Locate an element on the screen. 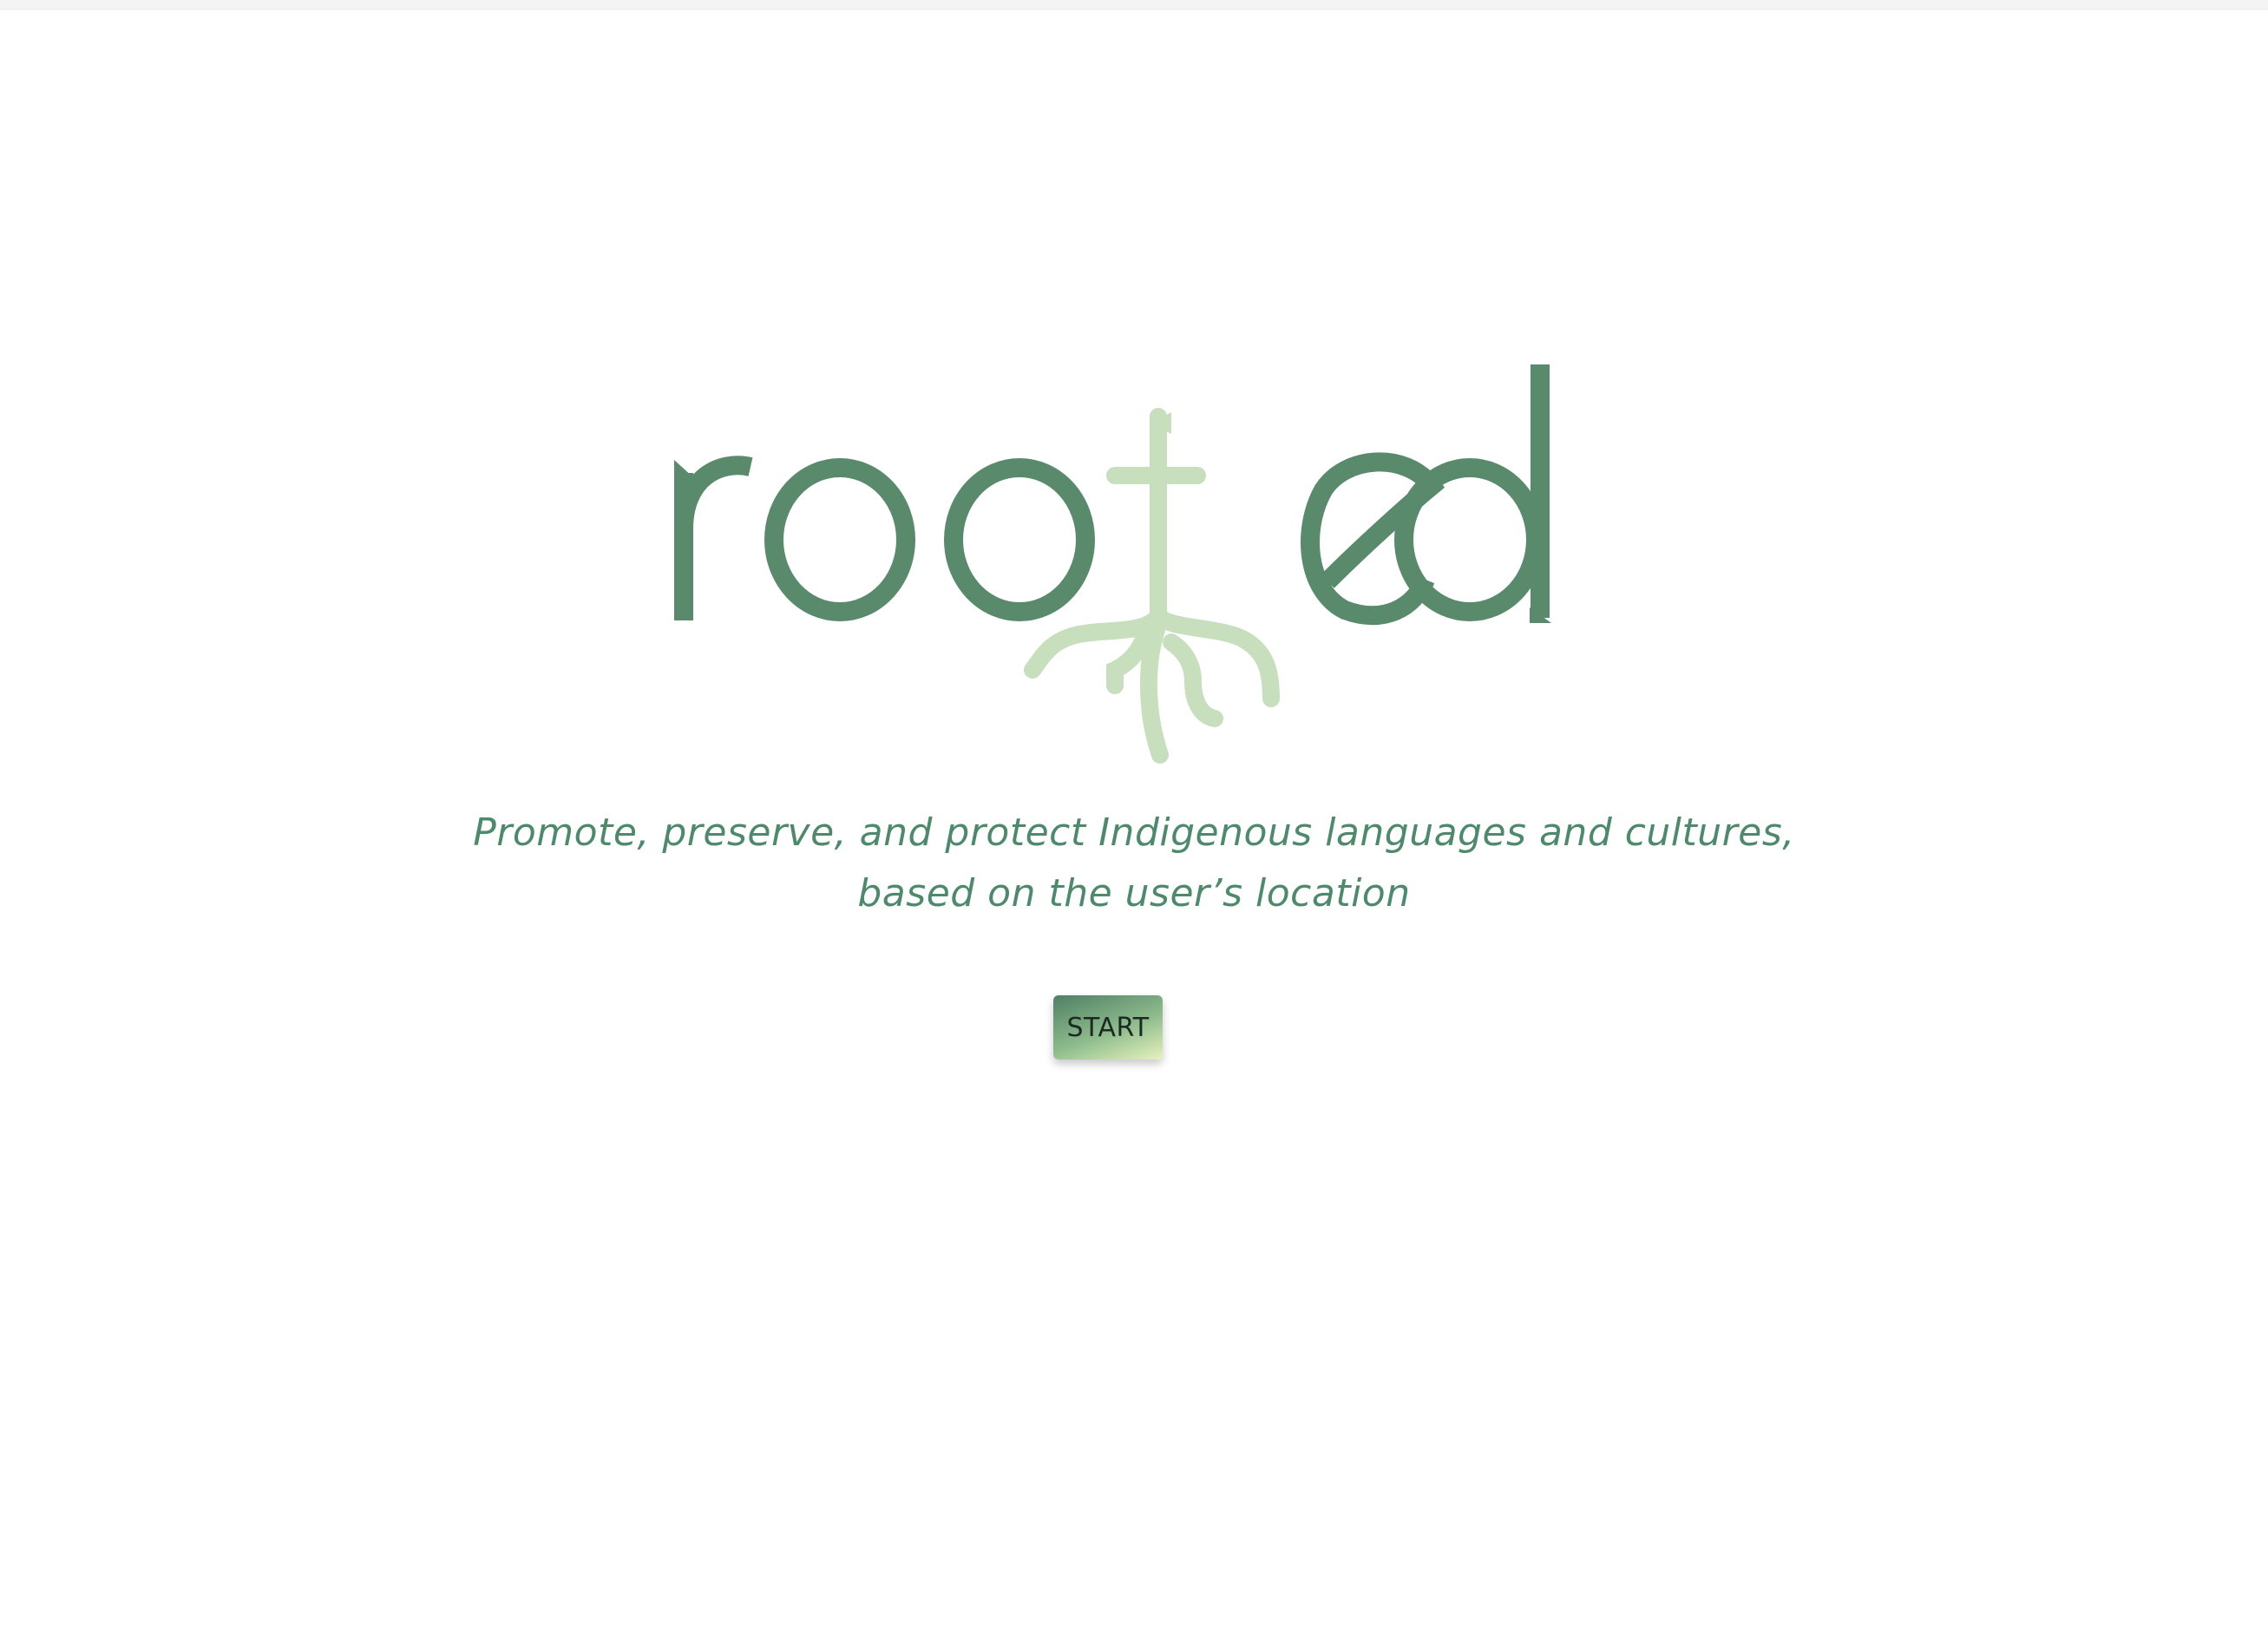 The height and width of the screenshot is (1647, 2268). rooted-logo is located at coordinates (1110, 564).